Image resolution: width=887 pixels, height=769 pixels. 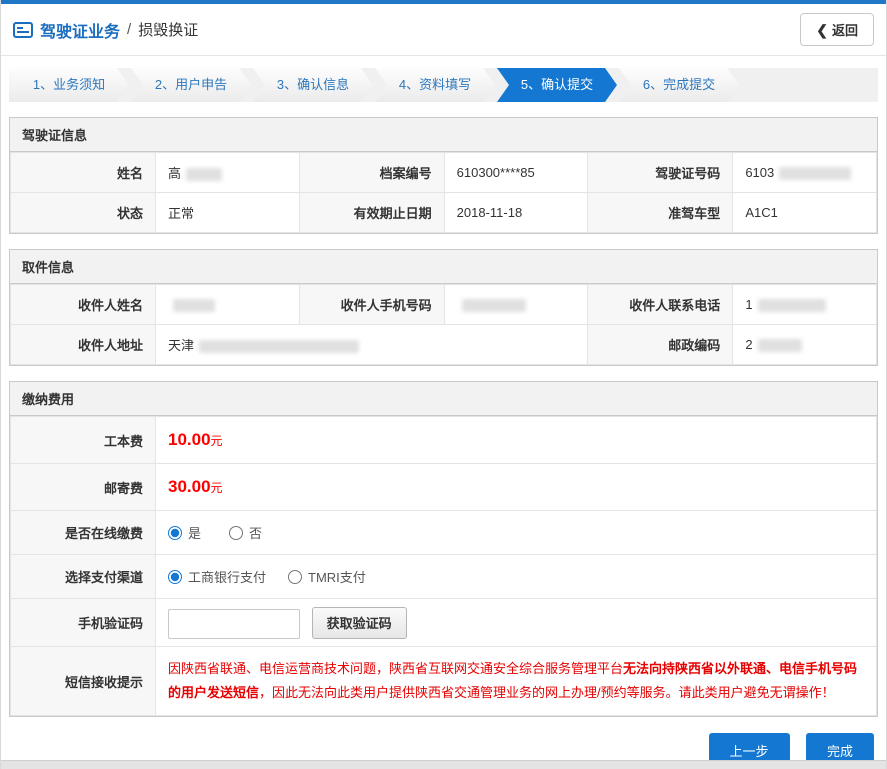 What do you see at coordinates (313, 85) in the screenshot?
I see `step-3-confirm-info: 3、确认信息` at bounding box center [313, 85].